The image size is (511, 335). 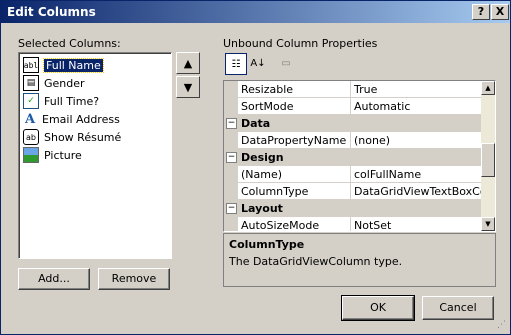 I want to click on alphabetical-button: A↓, so click(x=258, y=63).